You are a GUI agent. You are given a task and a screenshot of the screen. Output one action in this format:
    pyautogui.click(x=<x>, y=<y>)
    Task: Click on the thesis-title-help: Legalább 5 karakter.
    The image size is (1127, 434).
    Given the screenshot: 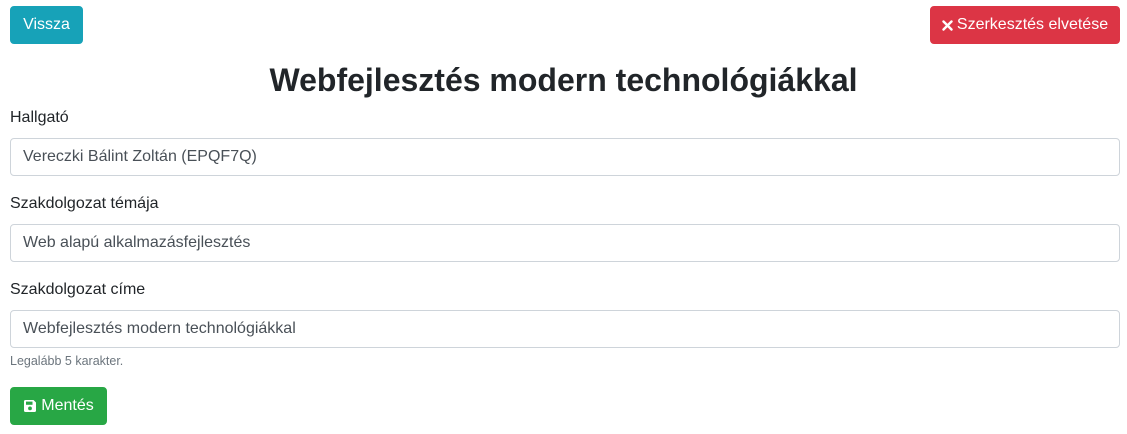 What is the action you would take?
    pyautogui.click(x=67, y=361)
    